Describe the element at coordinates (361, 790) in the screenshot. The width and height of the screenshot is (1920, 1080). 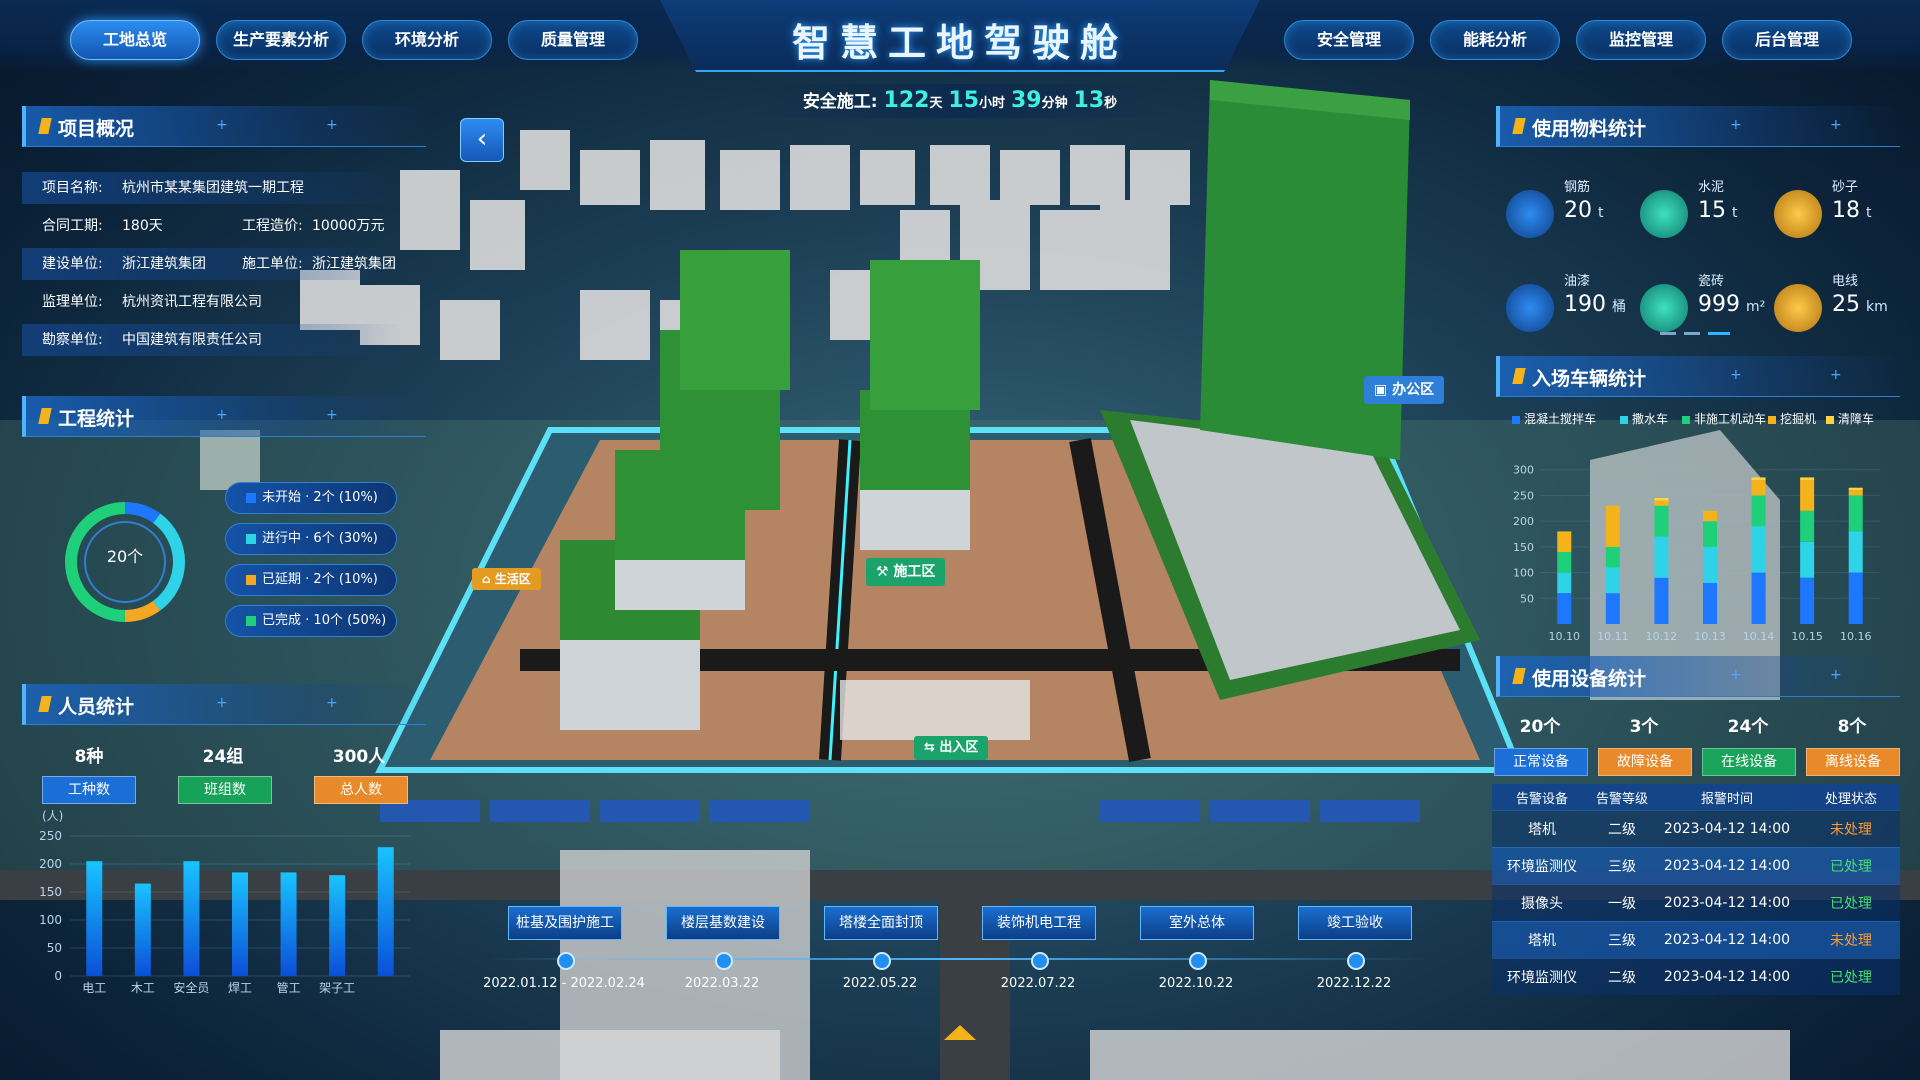
I see `total-people-button: 总人数` at that location.